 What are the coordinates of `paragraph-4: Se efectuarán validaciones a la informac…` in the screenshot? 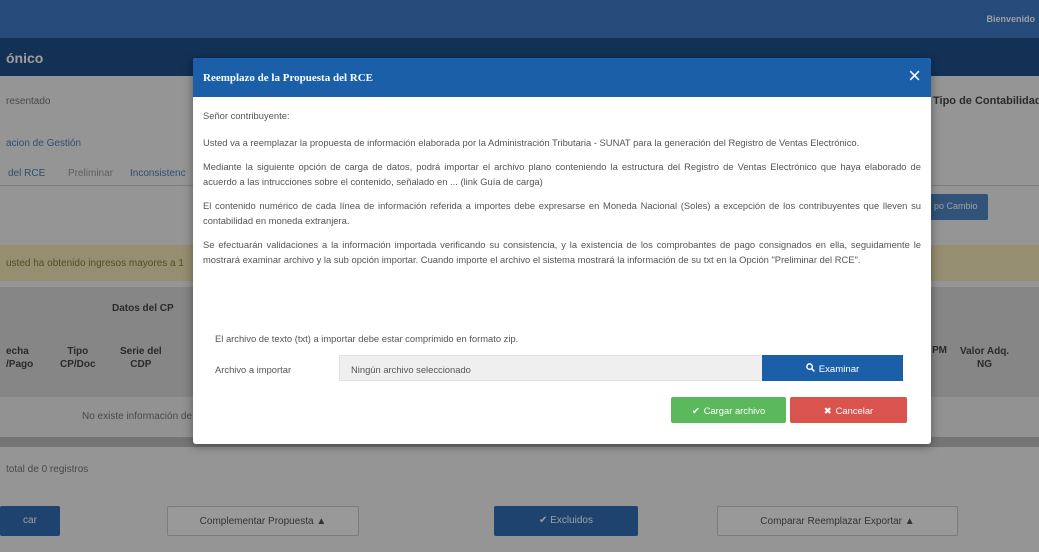 It's located at (562, 252).